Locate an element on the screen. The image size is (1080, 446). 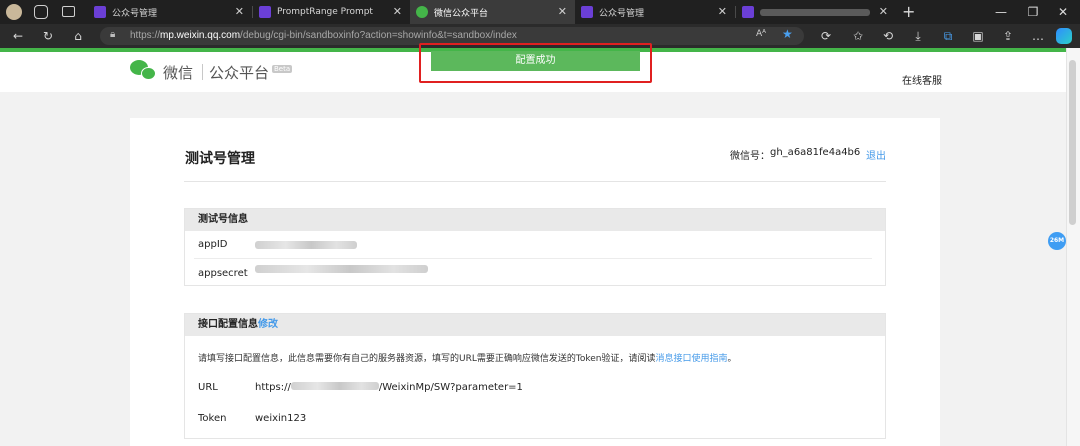
history-icon: ⟲ is located at coordinates (888, 36).